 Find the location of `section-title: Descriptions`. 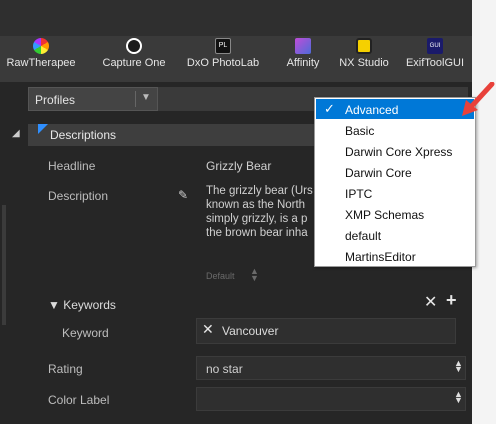

section-title: Descriptions is located at coordinates (83, 135).